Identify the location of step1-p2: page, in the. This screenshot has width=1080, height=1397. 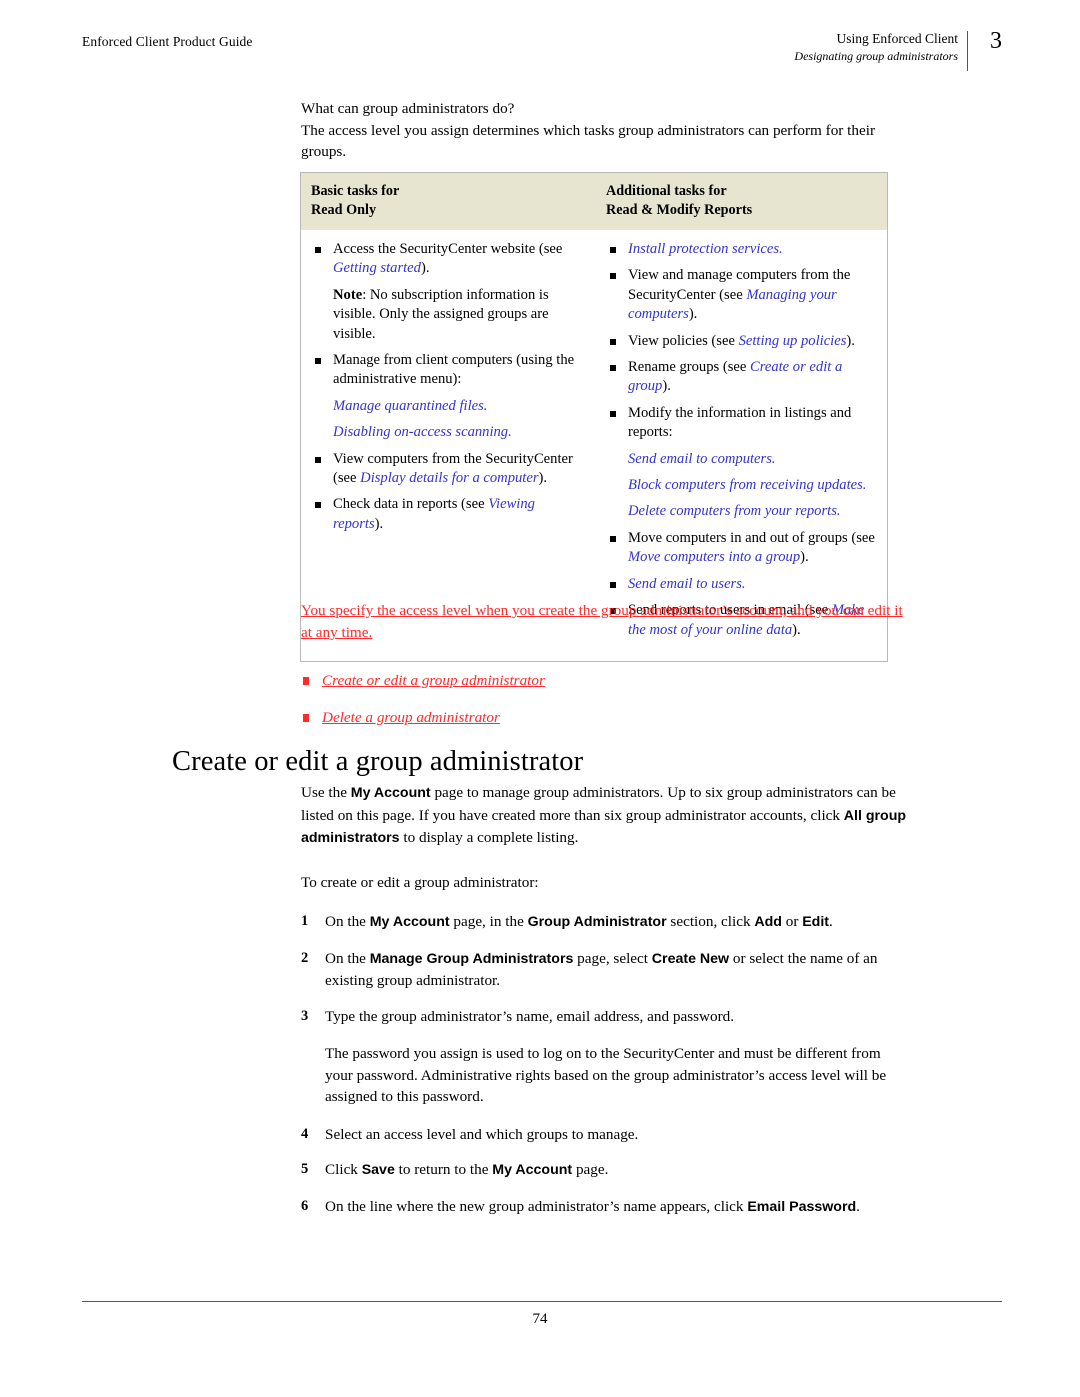
(488, 921).